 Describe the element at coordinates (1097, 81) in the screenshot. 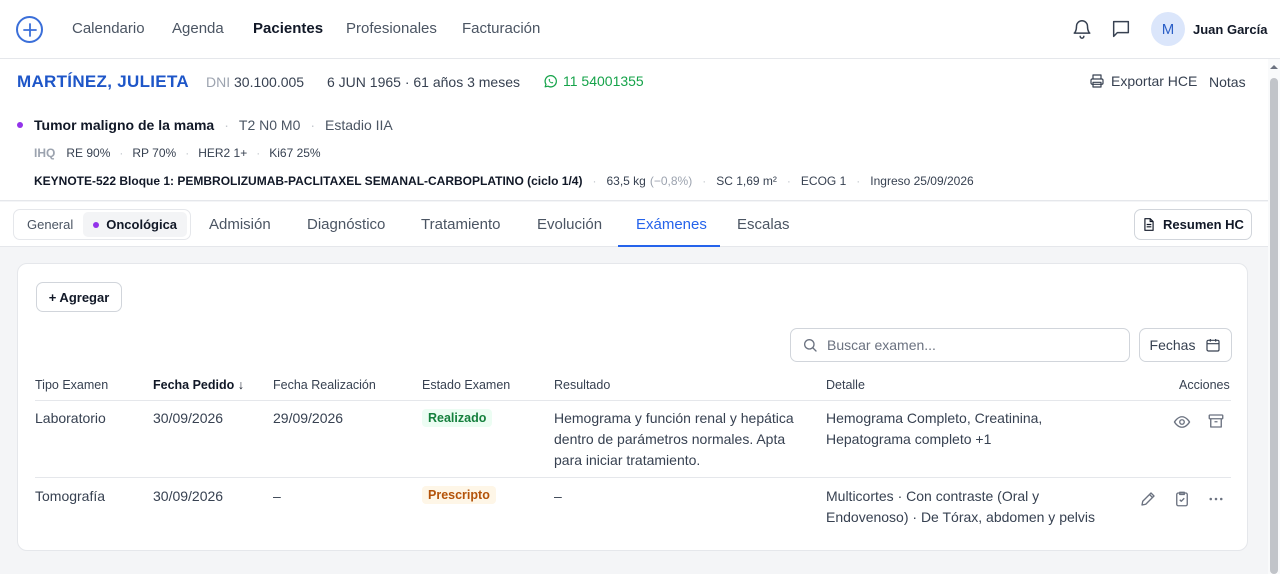

I see `printer-icon` at that location.